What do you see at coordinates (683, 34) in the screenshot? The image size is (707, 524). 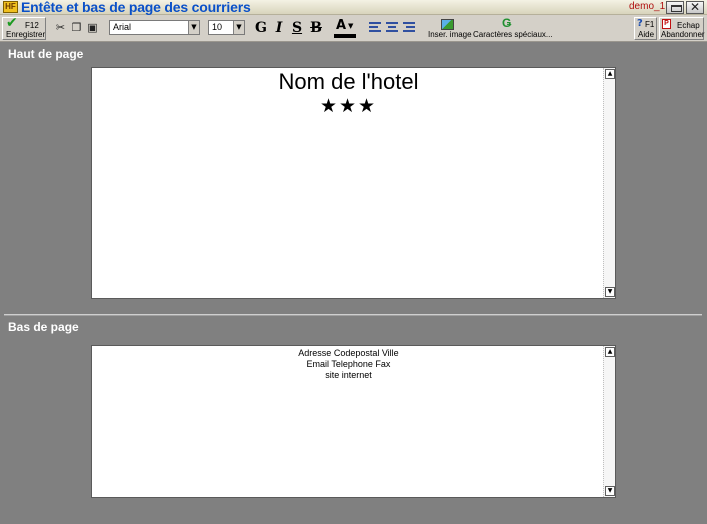 I see `cancel-label: Abandonner` at bounding box center [683, 34].